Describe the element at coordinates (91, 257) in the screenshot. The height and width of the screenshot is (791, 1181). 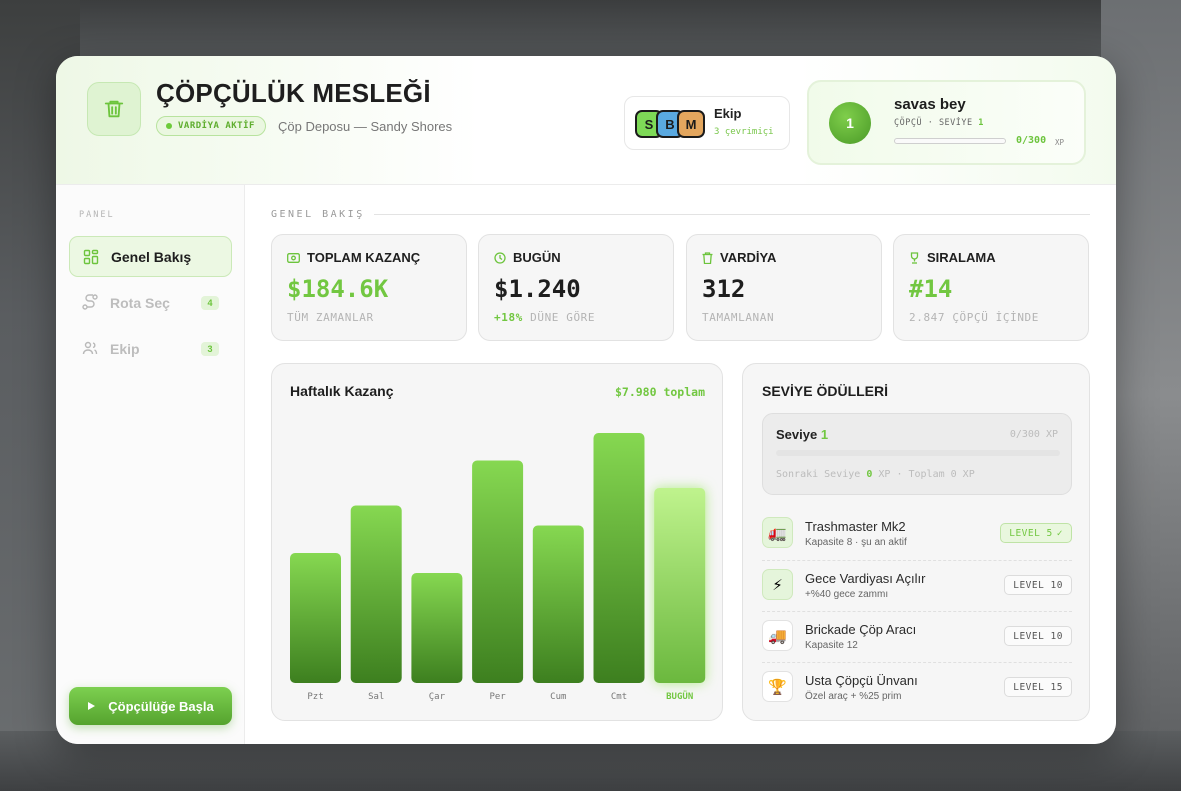
I see `grid-icon` at that location.